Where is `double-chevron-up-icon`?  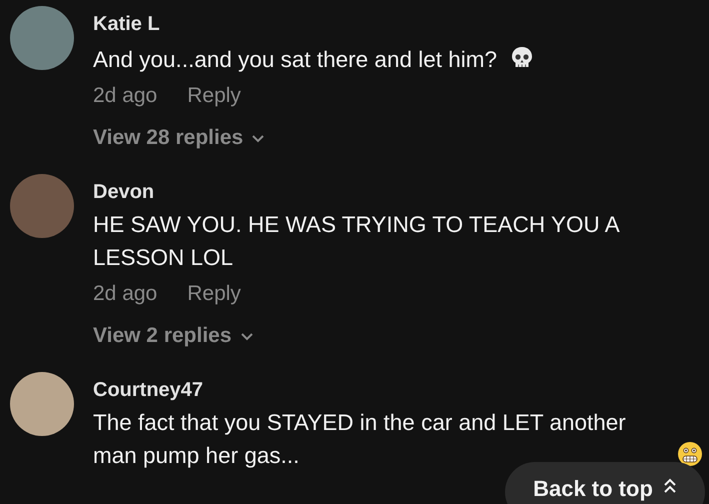 double-chevron-up-icon is located at coordinates (669, 486).